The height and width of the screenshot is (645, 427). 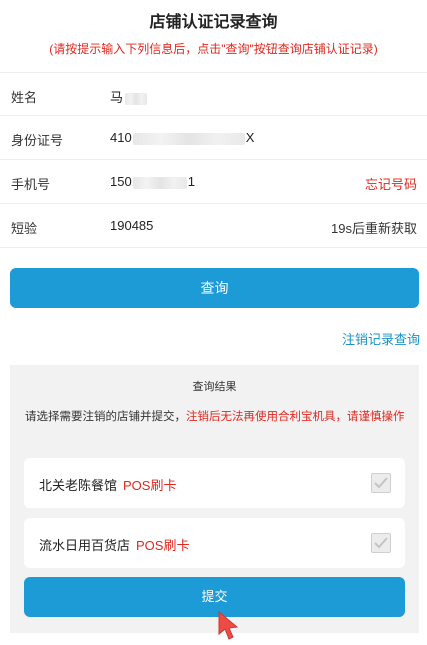 What do you see at coordinates (214, 483) in the screenshot?
I see `shop-item: 北关老陈餐馆 POS刷卡` at bounding box center [214, 483].